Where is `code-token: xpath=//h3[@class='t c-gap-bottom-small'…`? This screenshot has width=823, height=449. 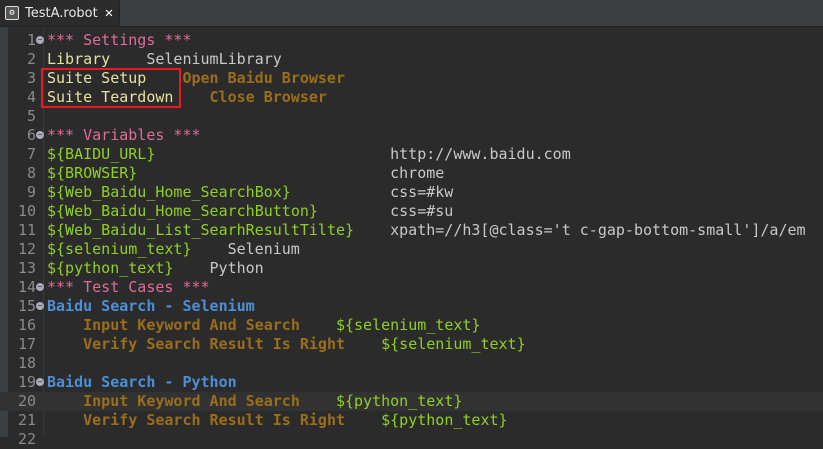
code-token: xpath=//h3[@class='t c-gap-bottom-small'… is located at coordinates (598, 230).